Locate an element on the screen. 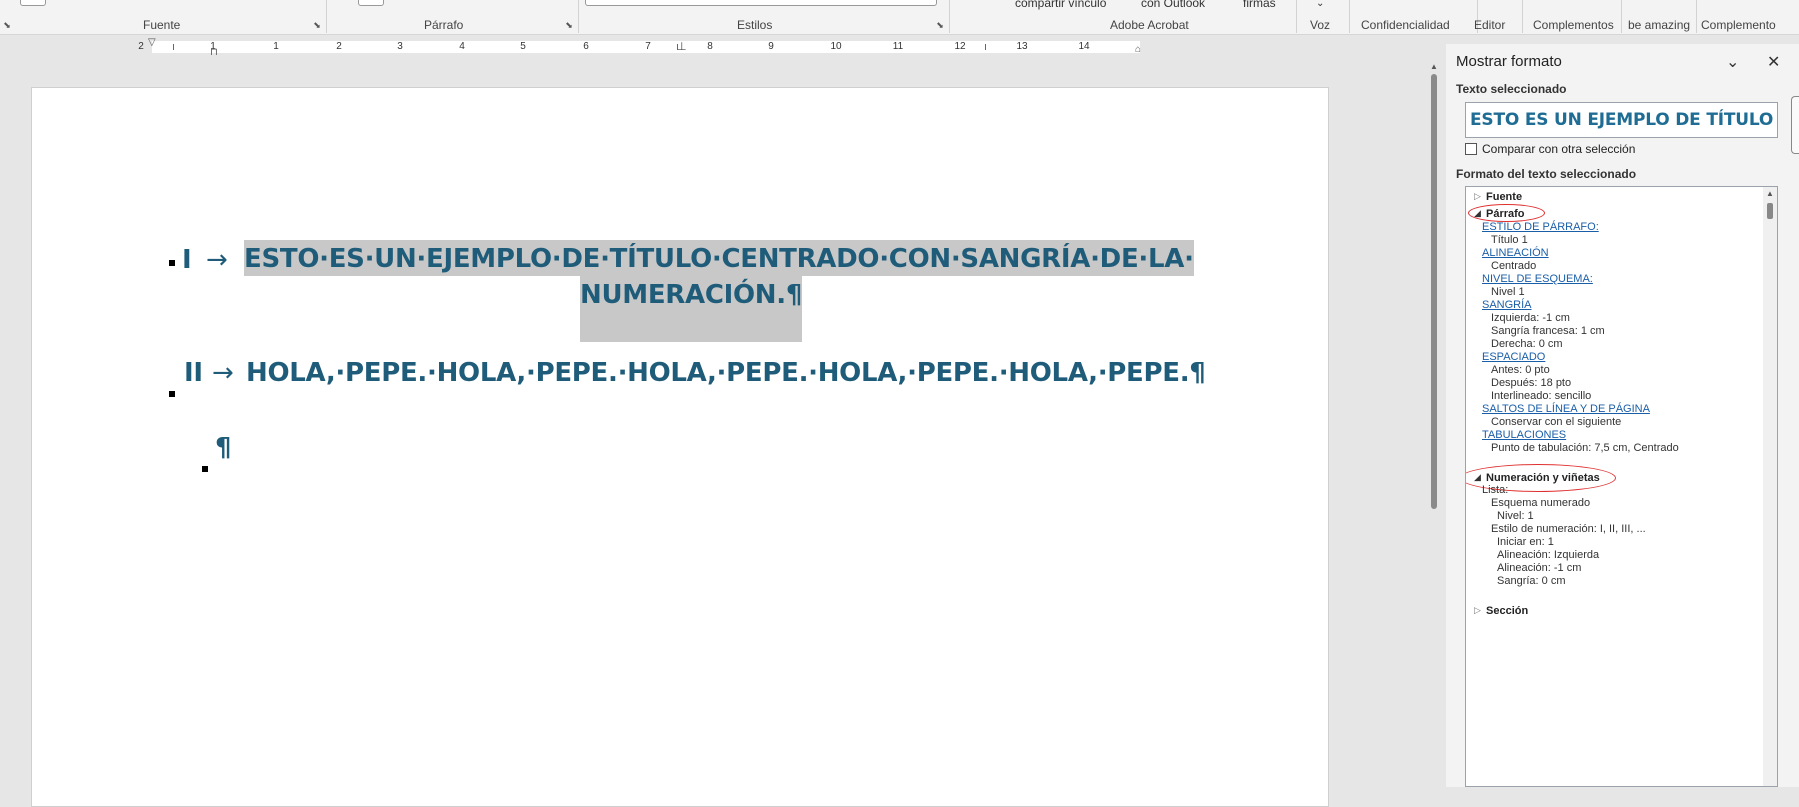 The height and width of the screenshot is (807, 1799). pane-edge-handle is located at coordinates (1795, 125).